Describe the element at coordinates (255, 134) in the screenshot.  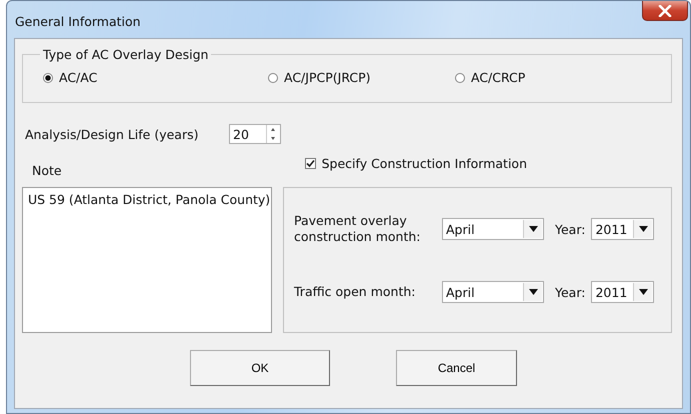
I see `design-life-spinner: 20` at that location.